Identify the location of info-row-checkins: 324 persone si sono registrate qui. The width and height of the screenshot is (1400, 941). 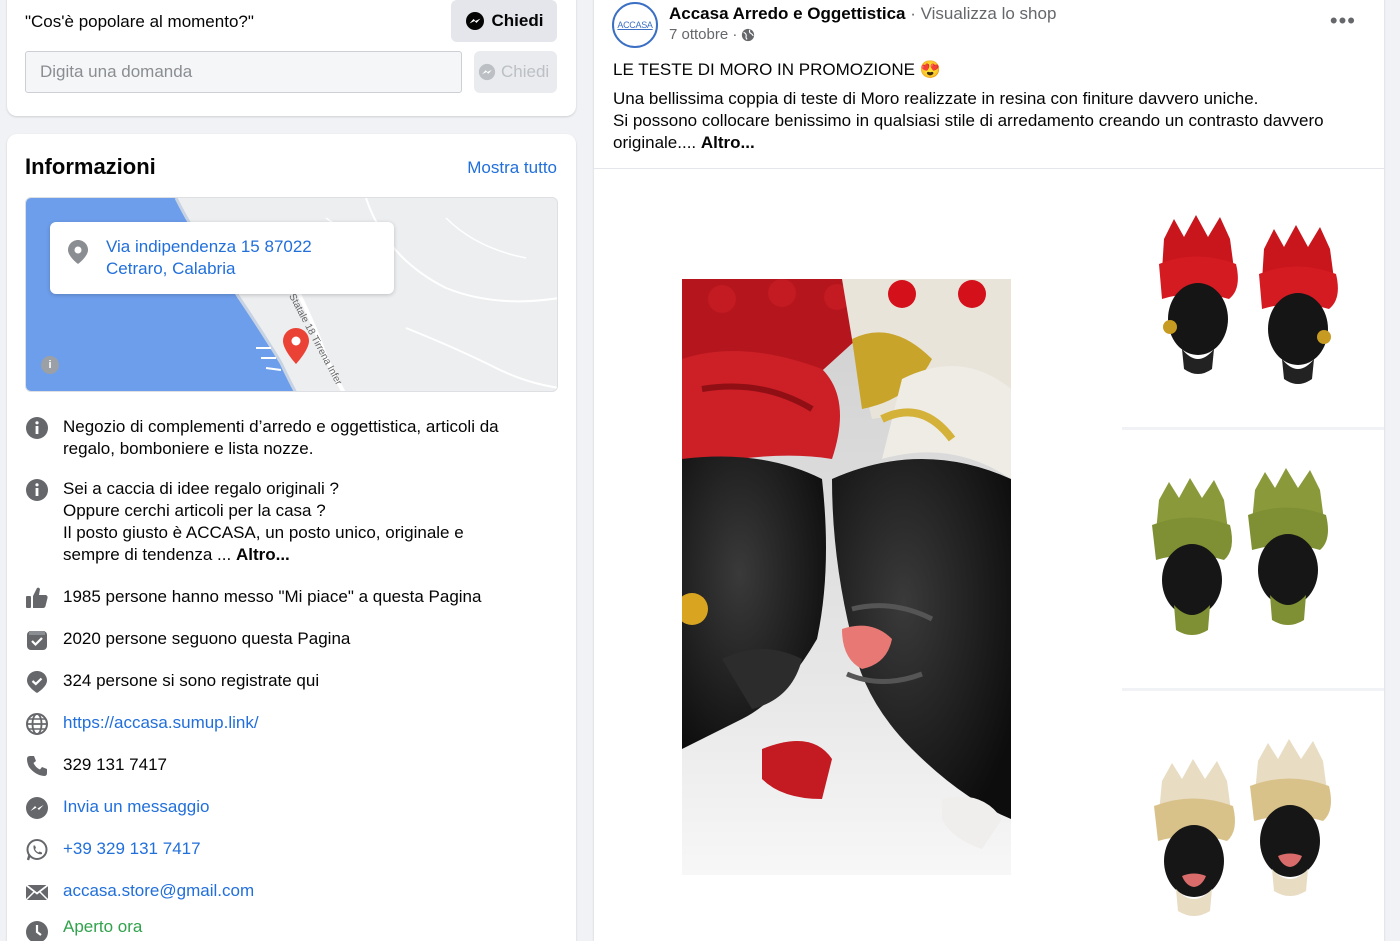
(285, 682).